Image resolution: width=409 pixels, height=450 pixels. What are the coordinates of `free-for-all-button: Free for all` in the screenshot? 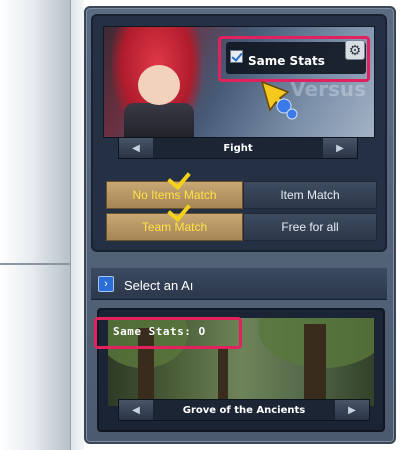 It's located at (310, 227).